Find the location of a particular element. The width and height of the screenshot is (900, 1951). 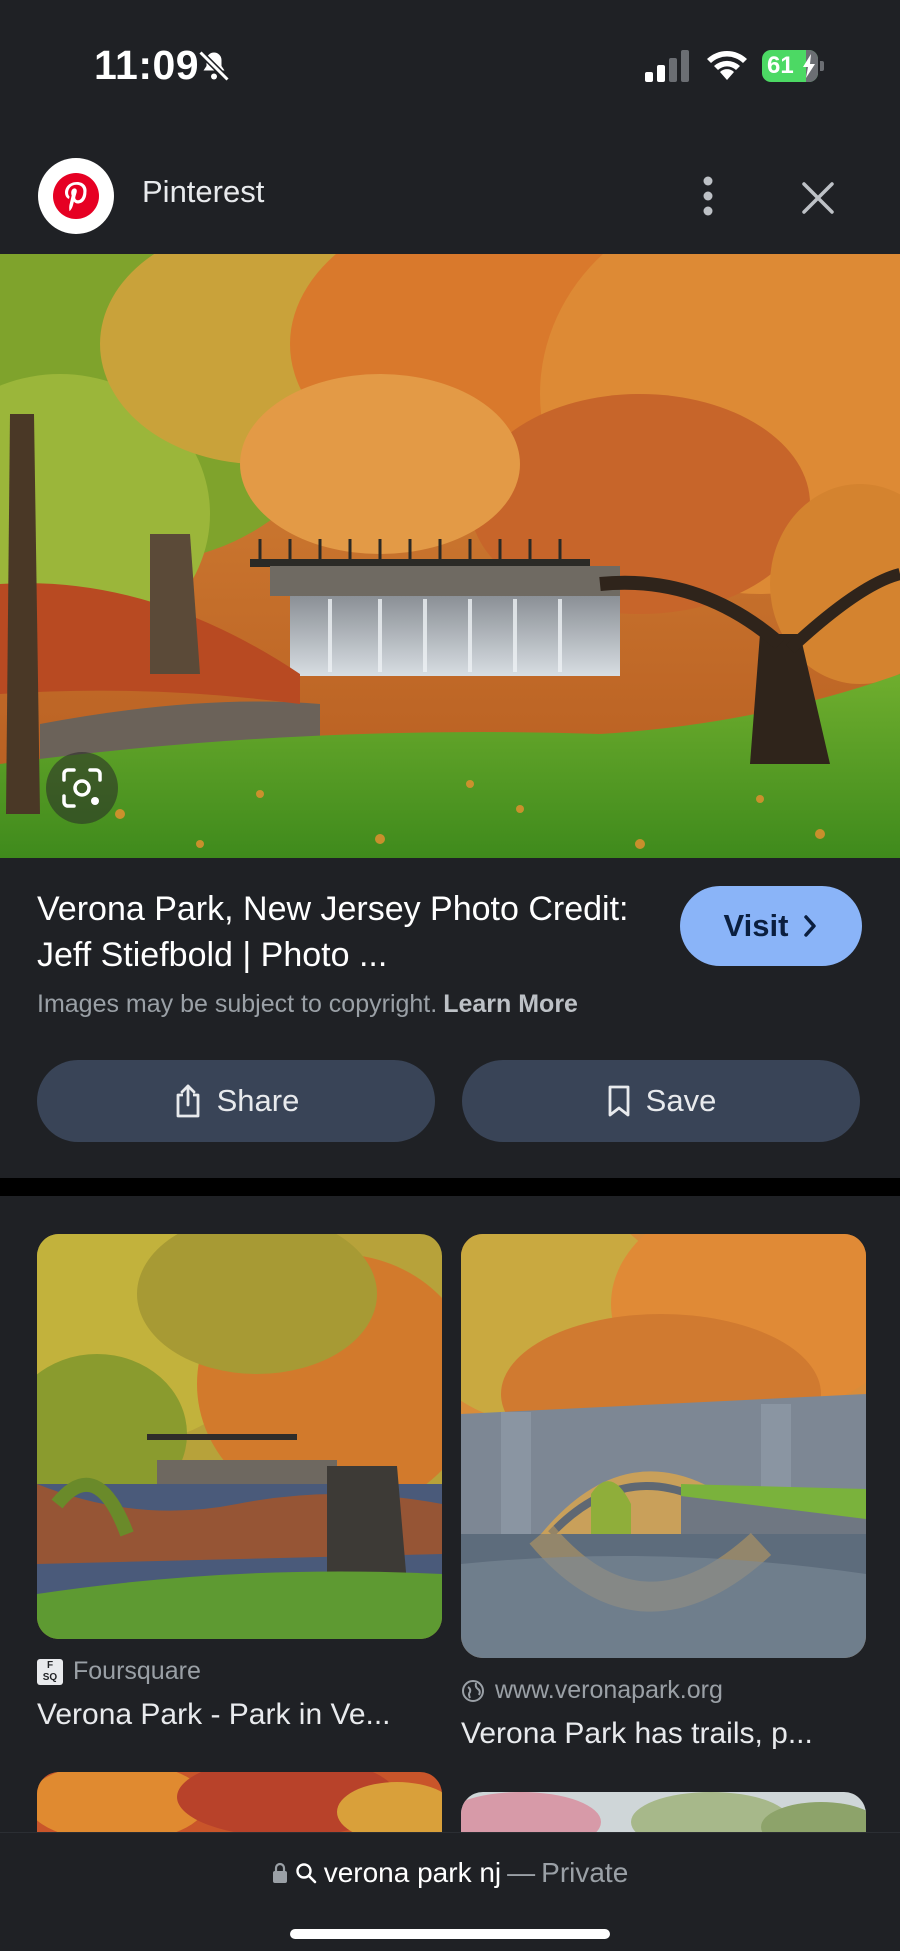

spring-trees-image is located at coordinates (663, 1812).